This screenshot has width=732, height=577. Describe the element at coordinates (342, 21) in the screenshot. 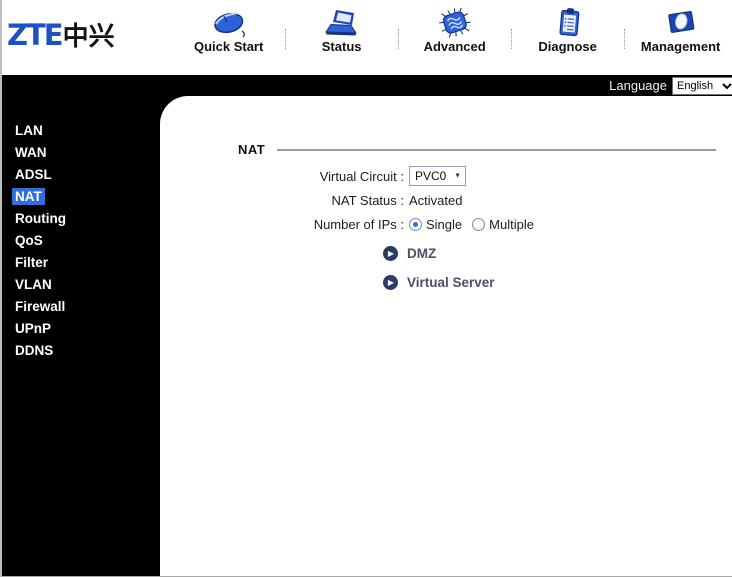

I see `laptop-icon` at that location.